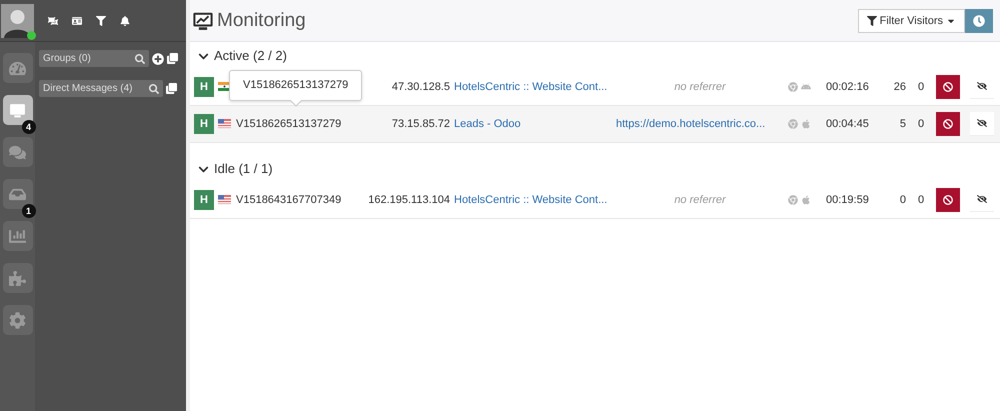  What do you see at coordinates (911, 20) in the screenshot?
I see `filter-button: Filter Visitors` at bounding box center [911, 20].